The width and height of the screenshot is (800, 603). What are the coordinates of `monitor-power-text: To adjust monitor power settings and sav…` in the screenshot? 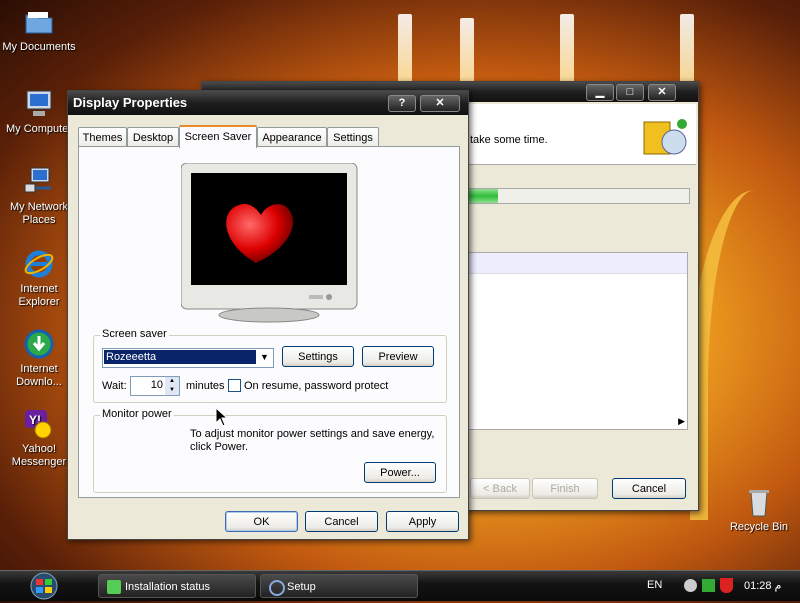 It's located at (312, 440).